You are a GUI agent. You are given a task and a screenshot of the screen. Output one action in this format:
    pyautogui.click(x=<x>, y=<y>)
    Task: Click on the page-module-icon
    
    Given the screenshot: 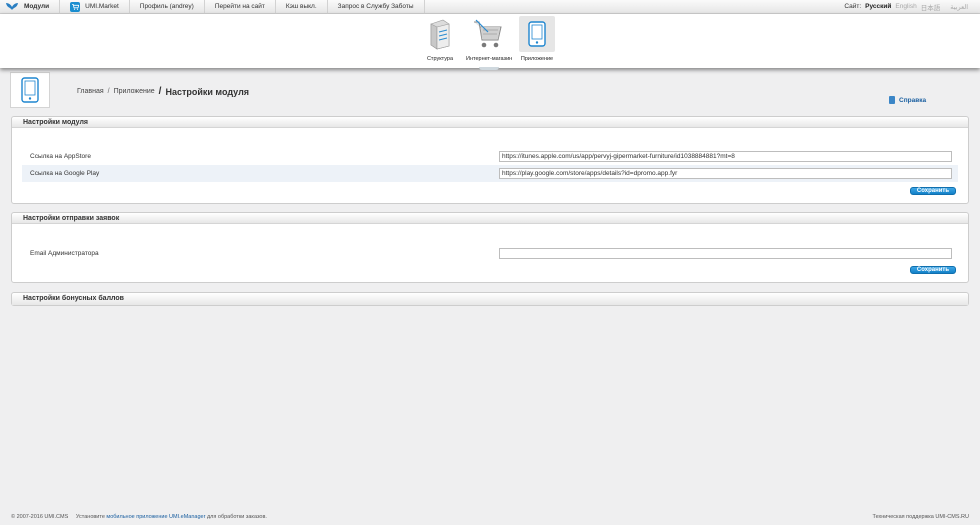 What is the action you would take?
    pyautogui.click(x=30, y=90)
    